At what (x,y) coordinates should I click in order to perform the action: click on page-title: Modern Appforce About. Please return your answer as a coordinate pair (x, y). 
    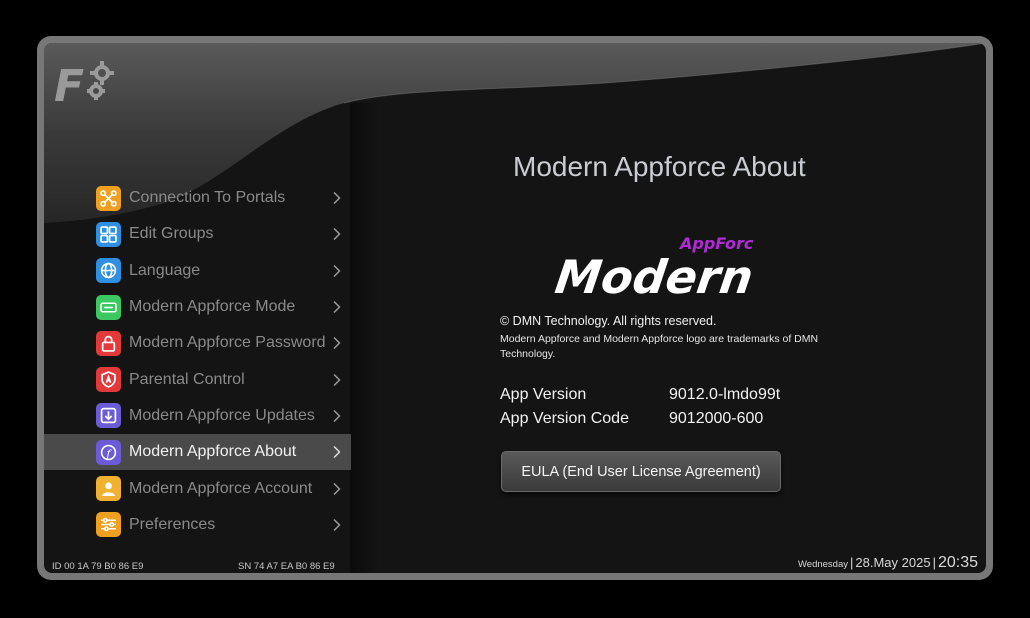
    Looking at the image, I should click on (659, 166).